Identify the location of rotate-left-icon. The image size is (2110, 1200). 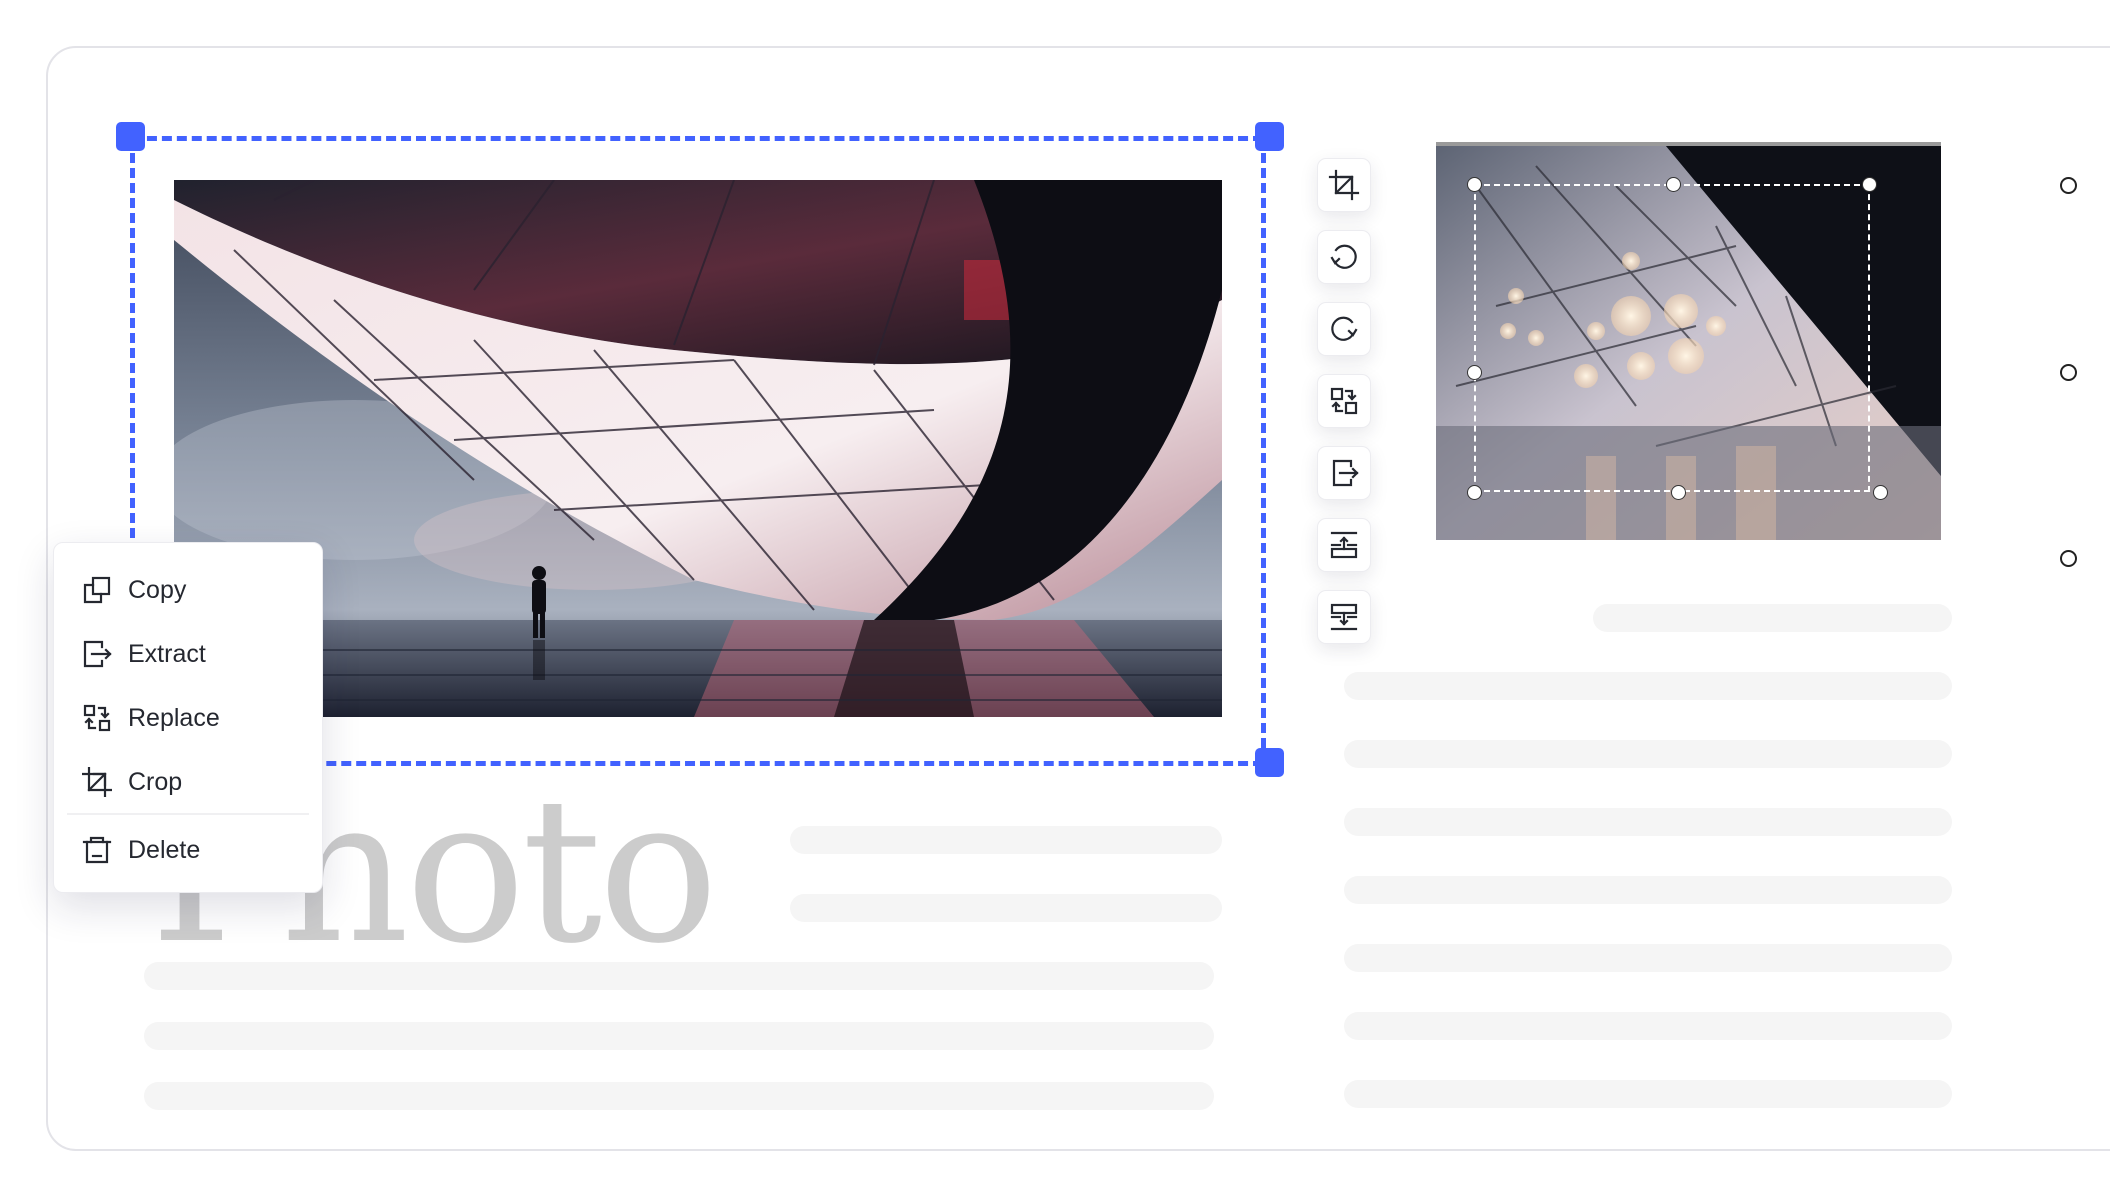
(1343, 256).